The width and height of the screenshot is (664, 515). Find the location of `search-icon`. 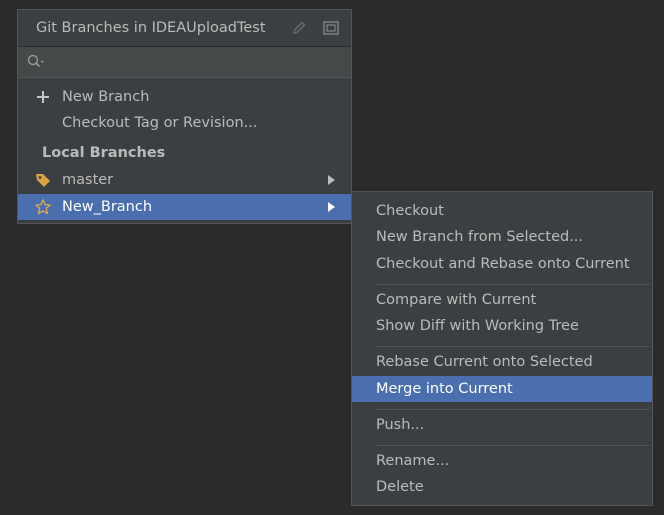

search-icon is located at coordinates (36, 62).